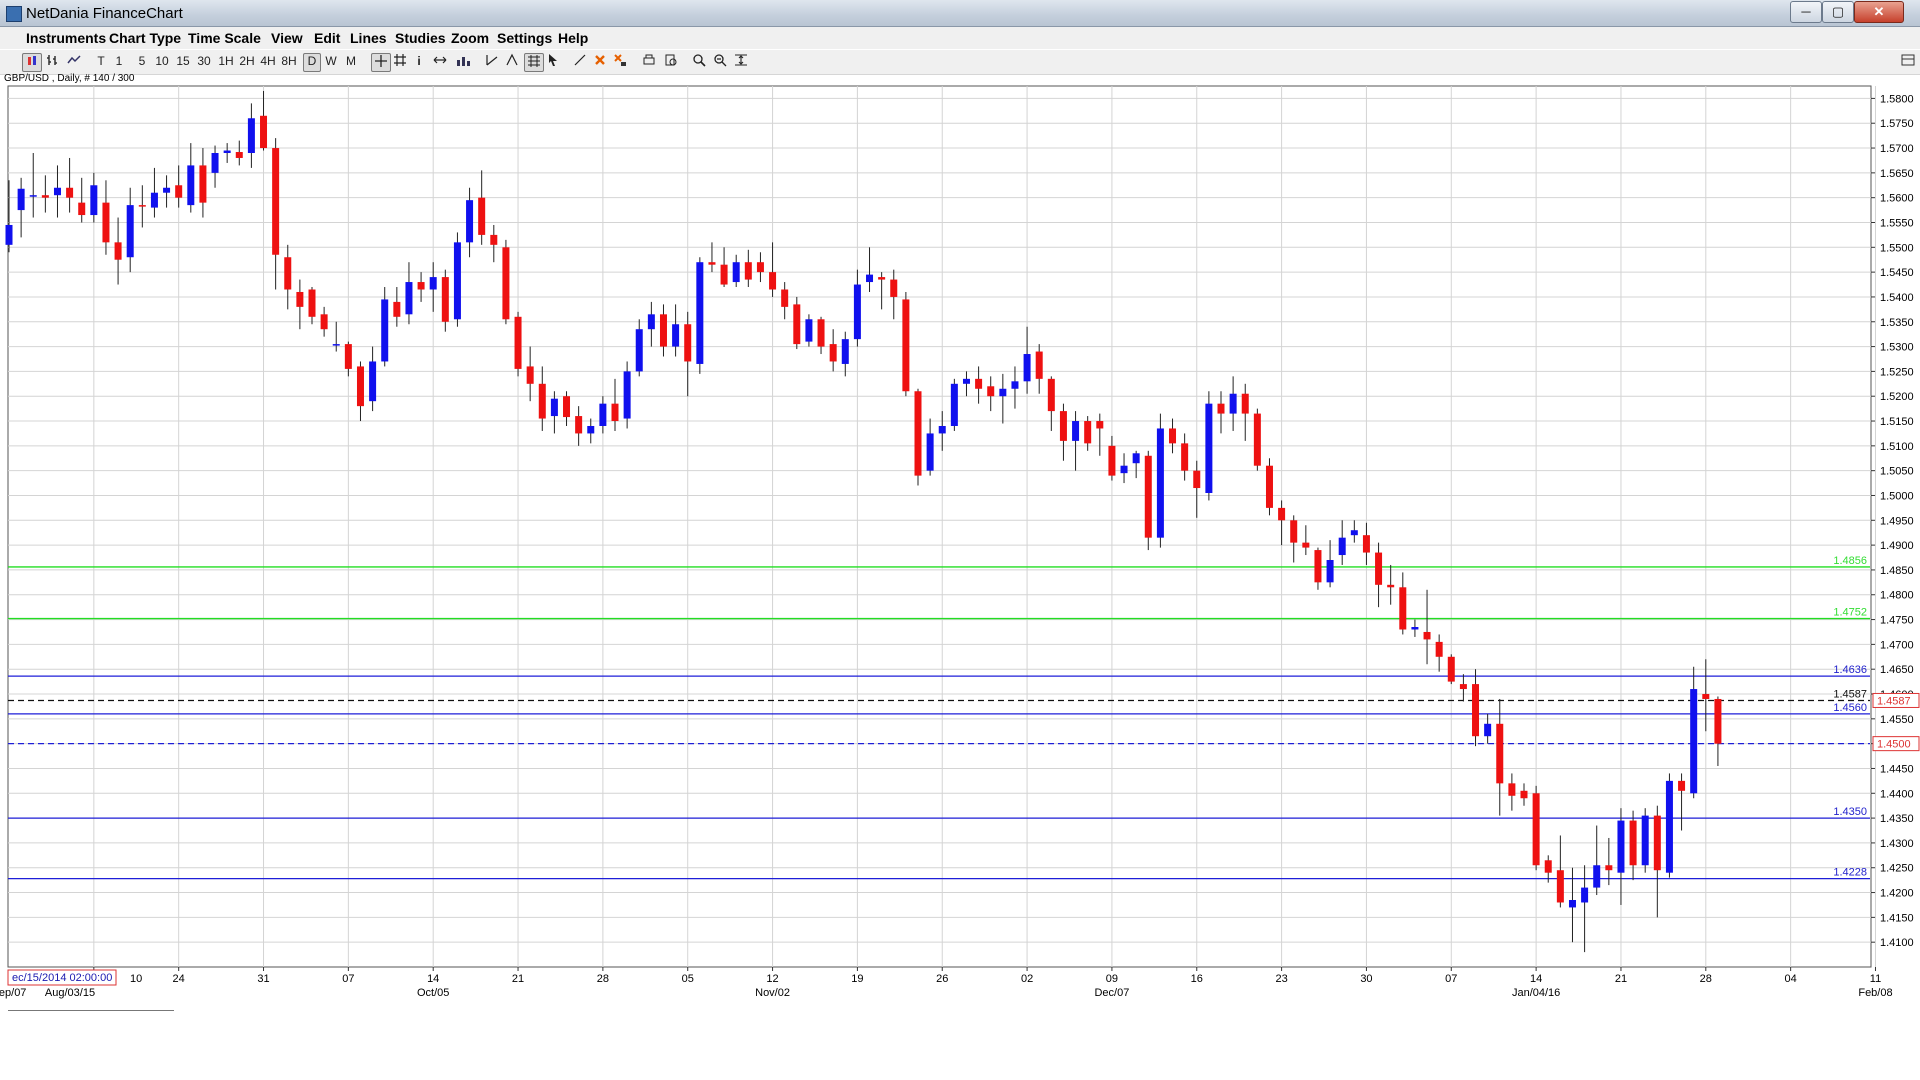  What do you see at coordinates (400, 61) in the screenshot?
I see `grid-icon` at bounding box center [400, 61].